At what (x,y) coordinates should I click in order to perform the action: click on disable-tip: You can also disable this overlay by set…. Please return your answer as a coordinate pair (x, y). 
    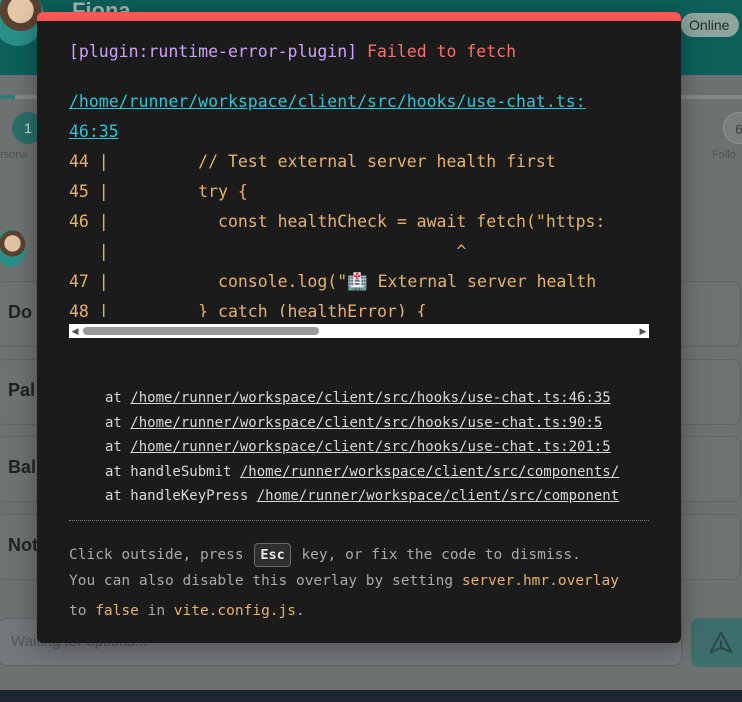
    Looking at the image, I should click on (344, 581).